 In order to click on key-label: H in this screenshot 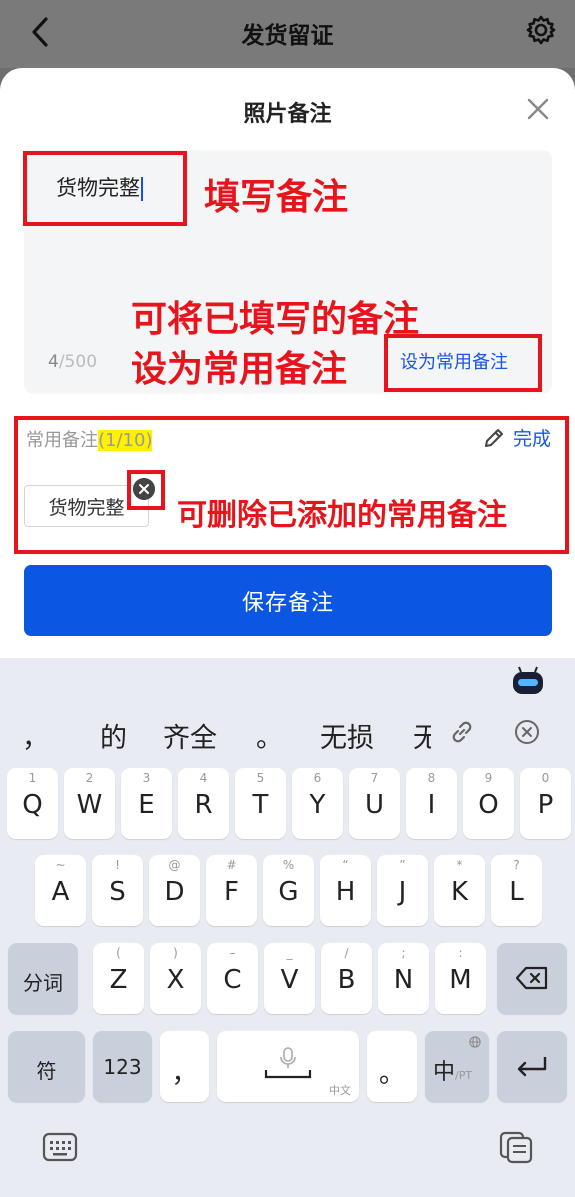, I will do `click(345, 892)`.